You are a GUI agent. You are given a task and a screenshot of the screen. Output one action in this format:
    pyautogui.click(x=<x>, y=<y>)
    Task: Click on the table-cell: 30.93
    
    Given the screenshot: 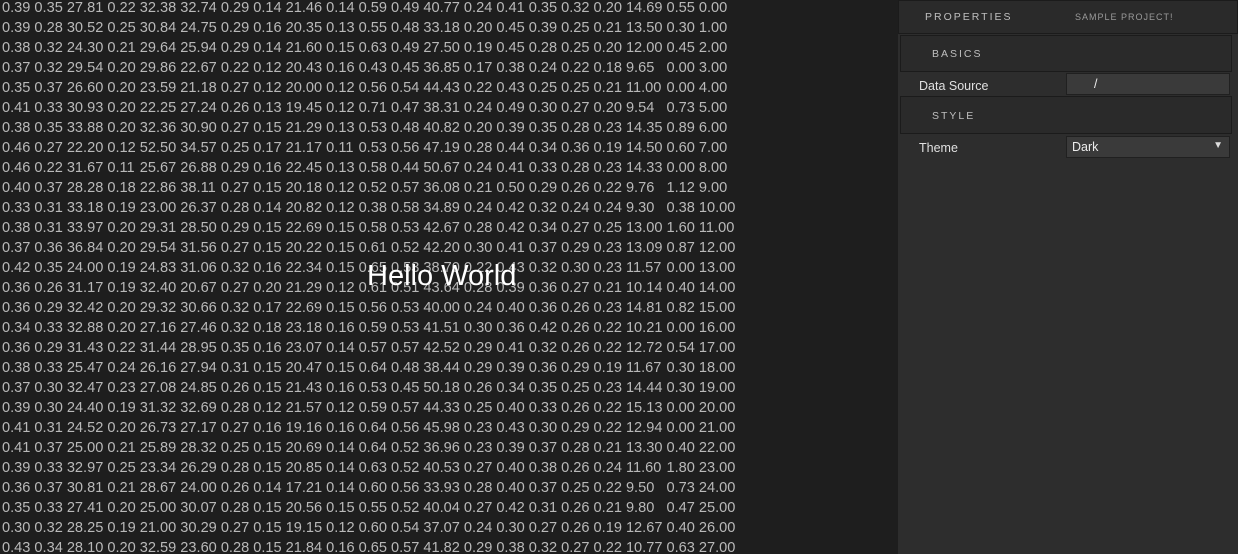 What is the action you would take?
    pyautogui.click(x=85, y=108)
    